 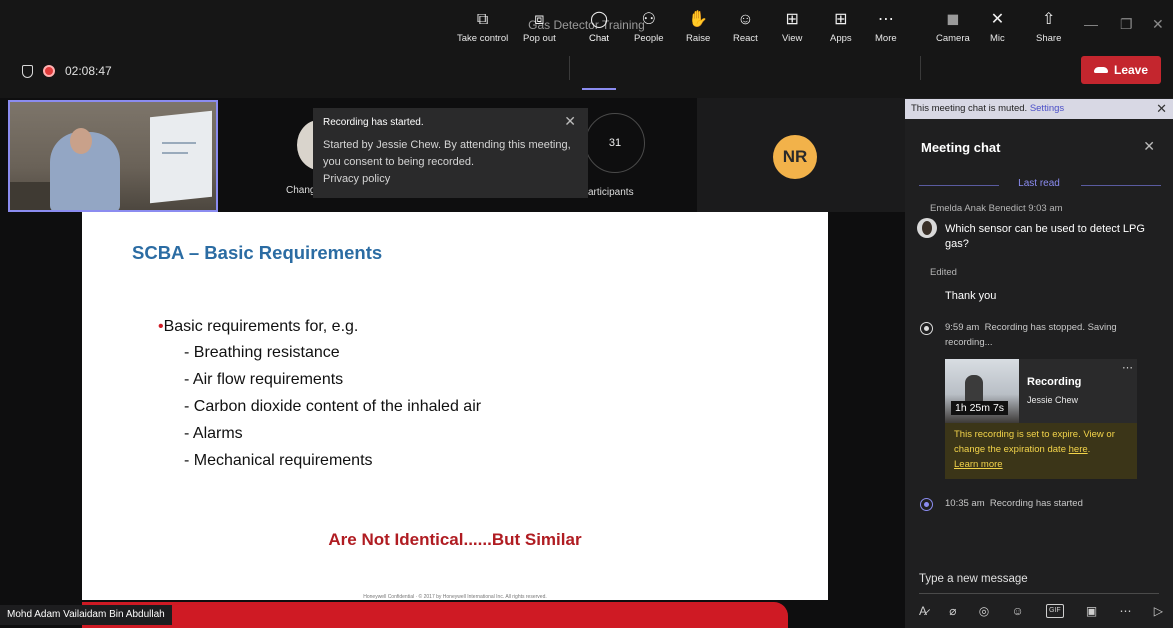 I want to click on participant-name: Chang, so click(x=301, y=190).